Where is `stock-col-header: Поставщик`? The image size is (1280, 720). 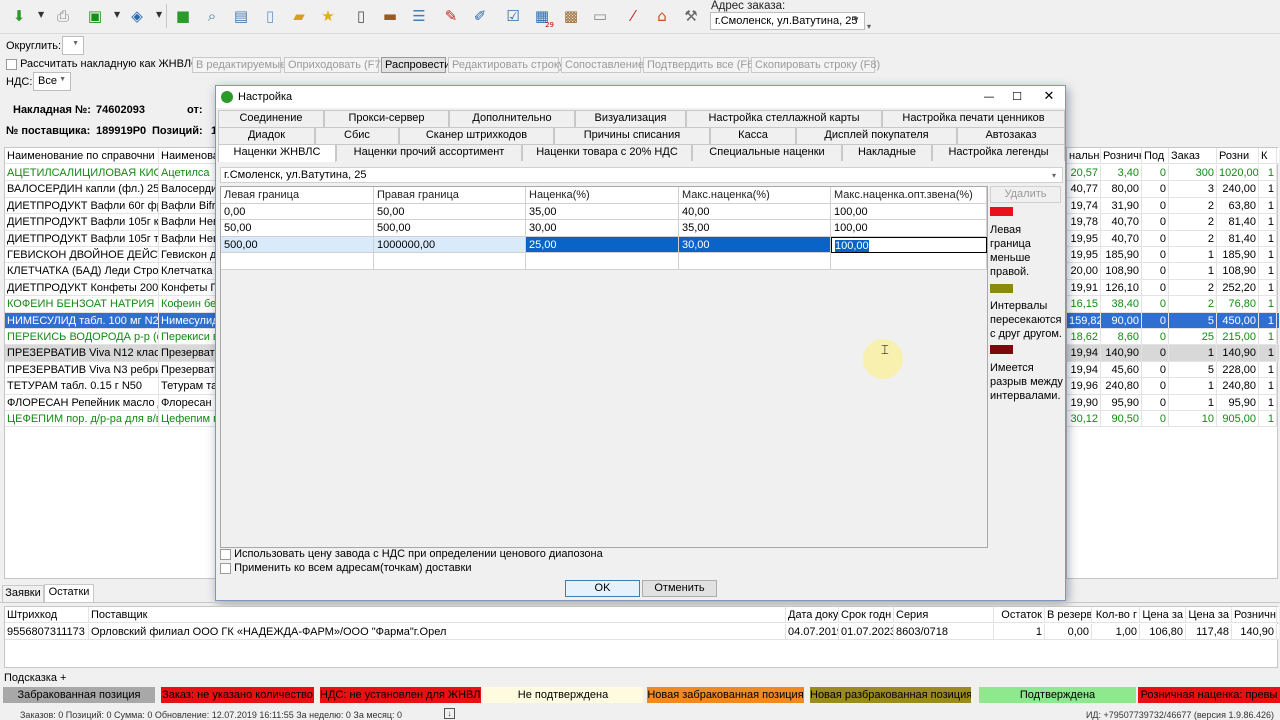 stock-col-header: Поставщик is located at coordinates (437, 615).